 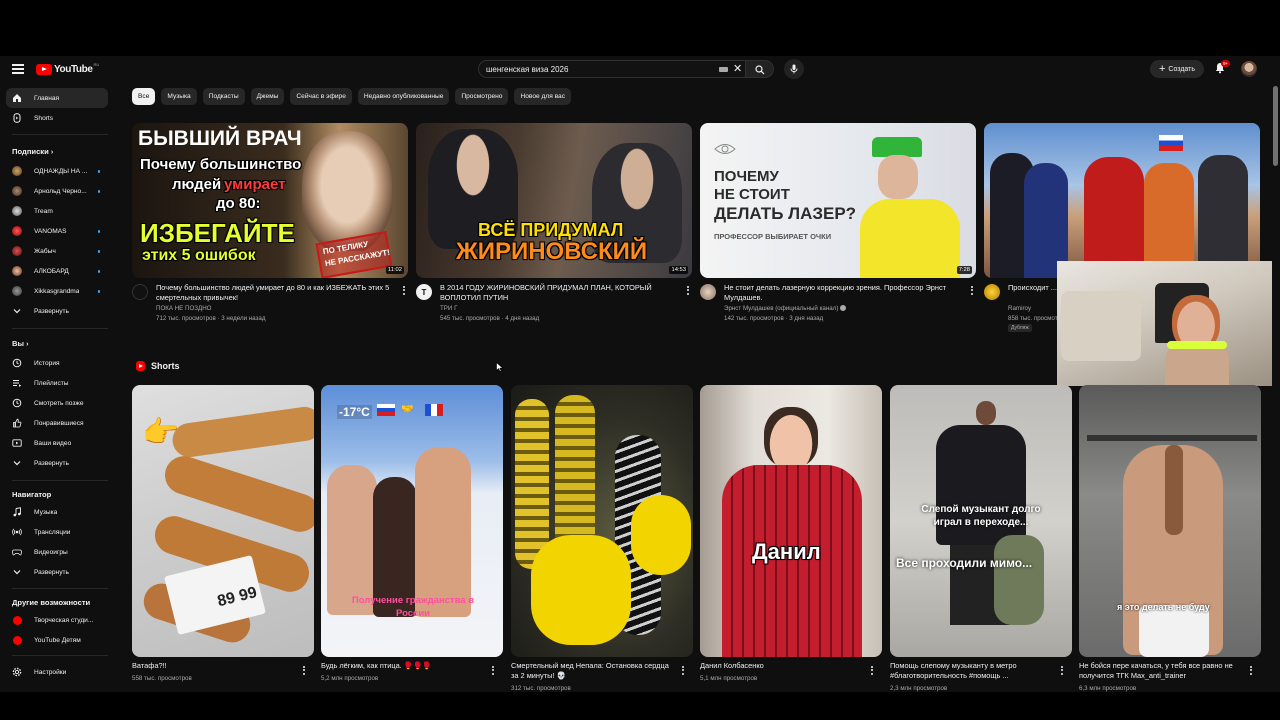 I want to click on sidebar-expand-subscriptions: Развернуть, so click(x=57, y=311).